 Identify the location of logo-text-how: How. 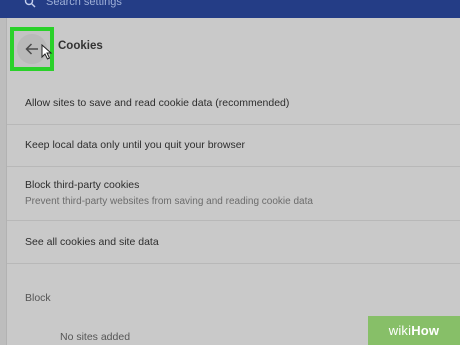
(425, 330).